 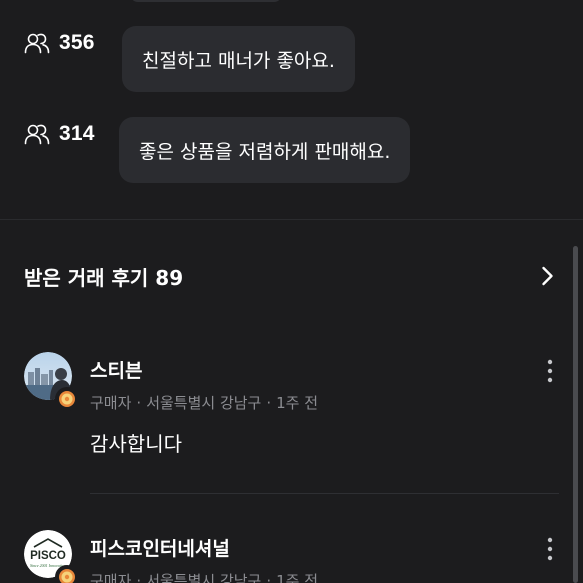 What do you see at coordinates (238, 59) in the screenshot?
I see `compliment-bubble: 친절하고 매너가 좋아요.` at bounding box center [238, 59].